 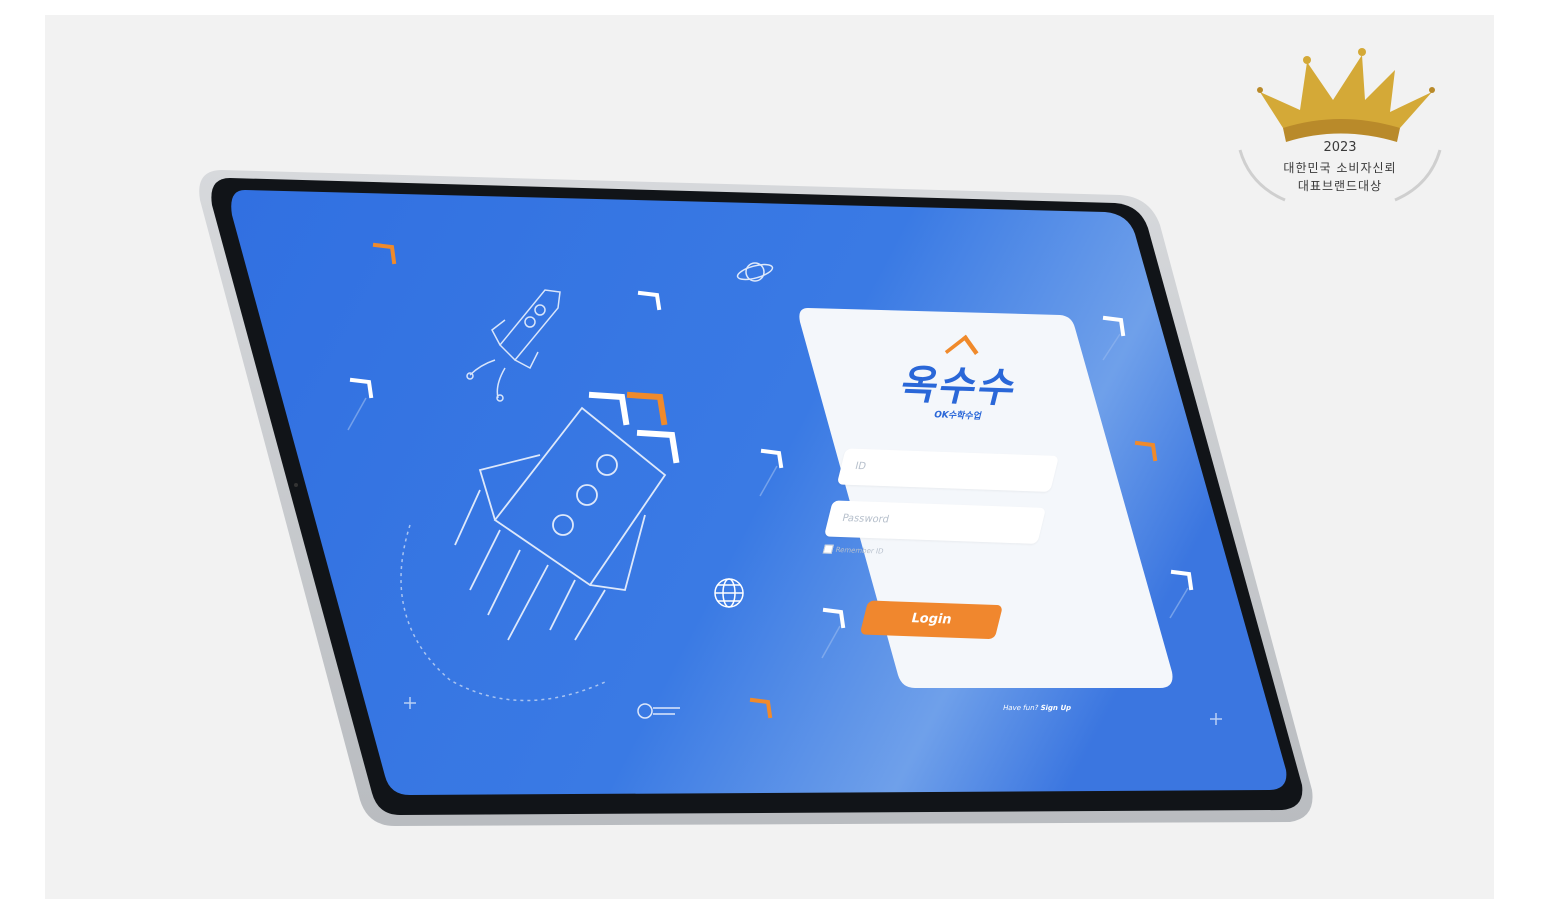 I want to click on camera-dot, so click(x=296, y=485).